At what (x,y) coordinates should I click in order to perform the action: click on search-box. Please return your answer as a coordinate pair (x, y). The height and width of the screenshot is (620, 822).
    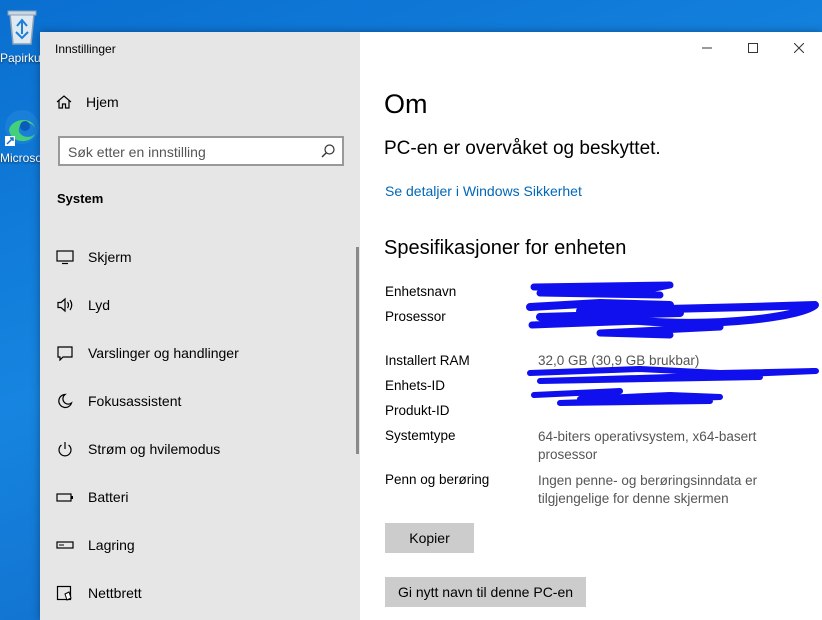
    Looking at the image, I should click on (201, 151).